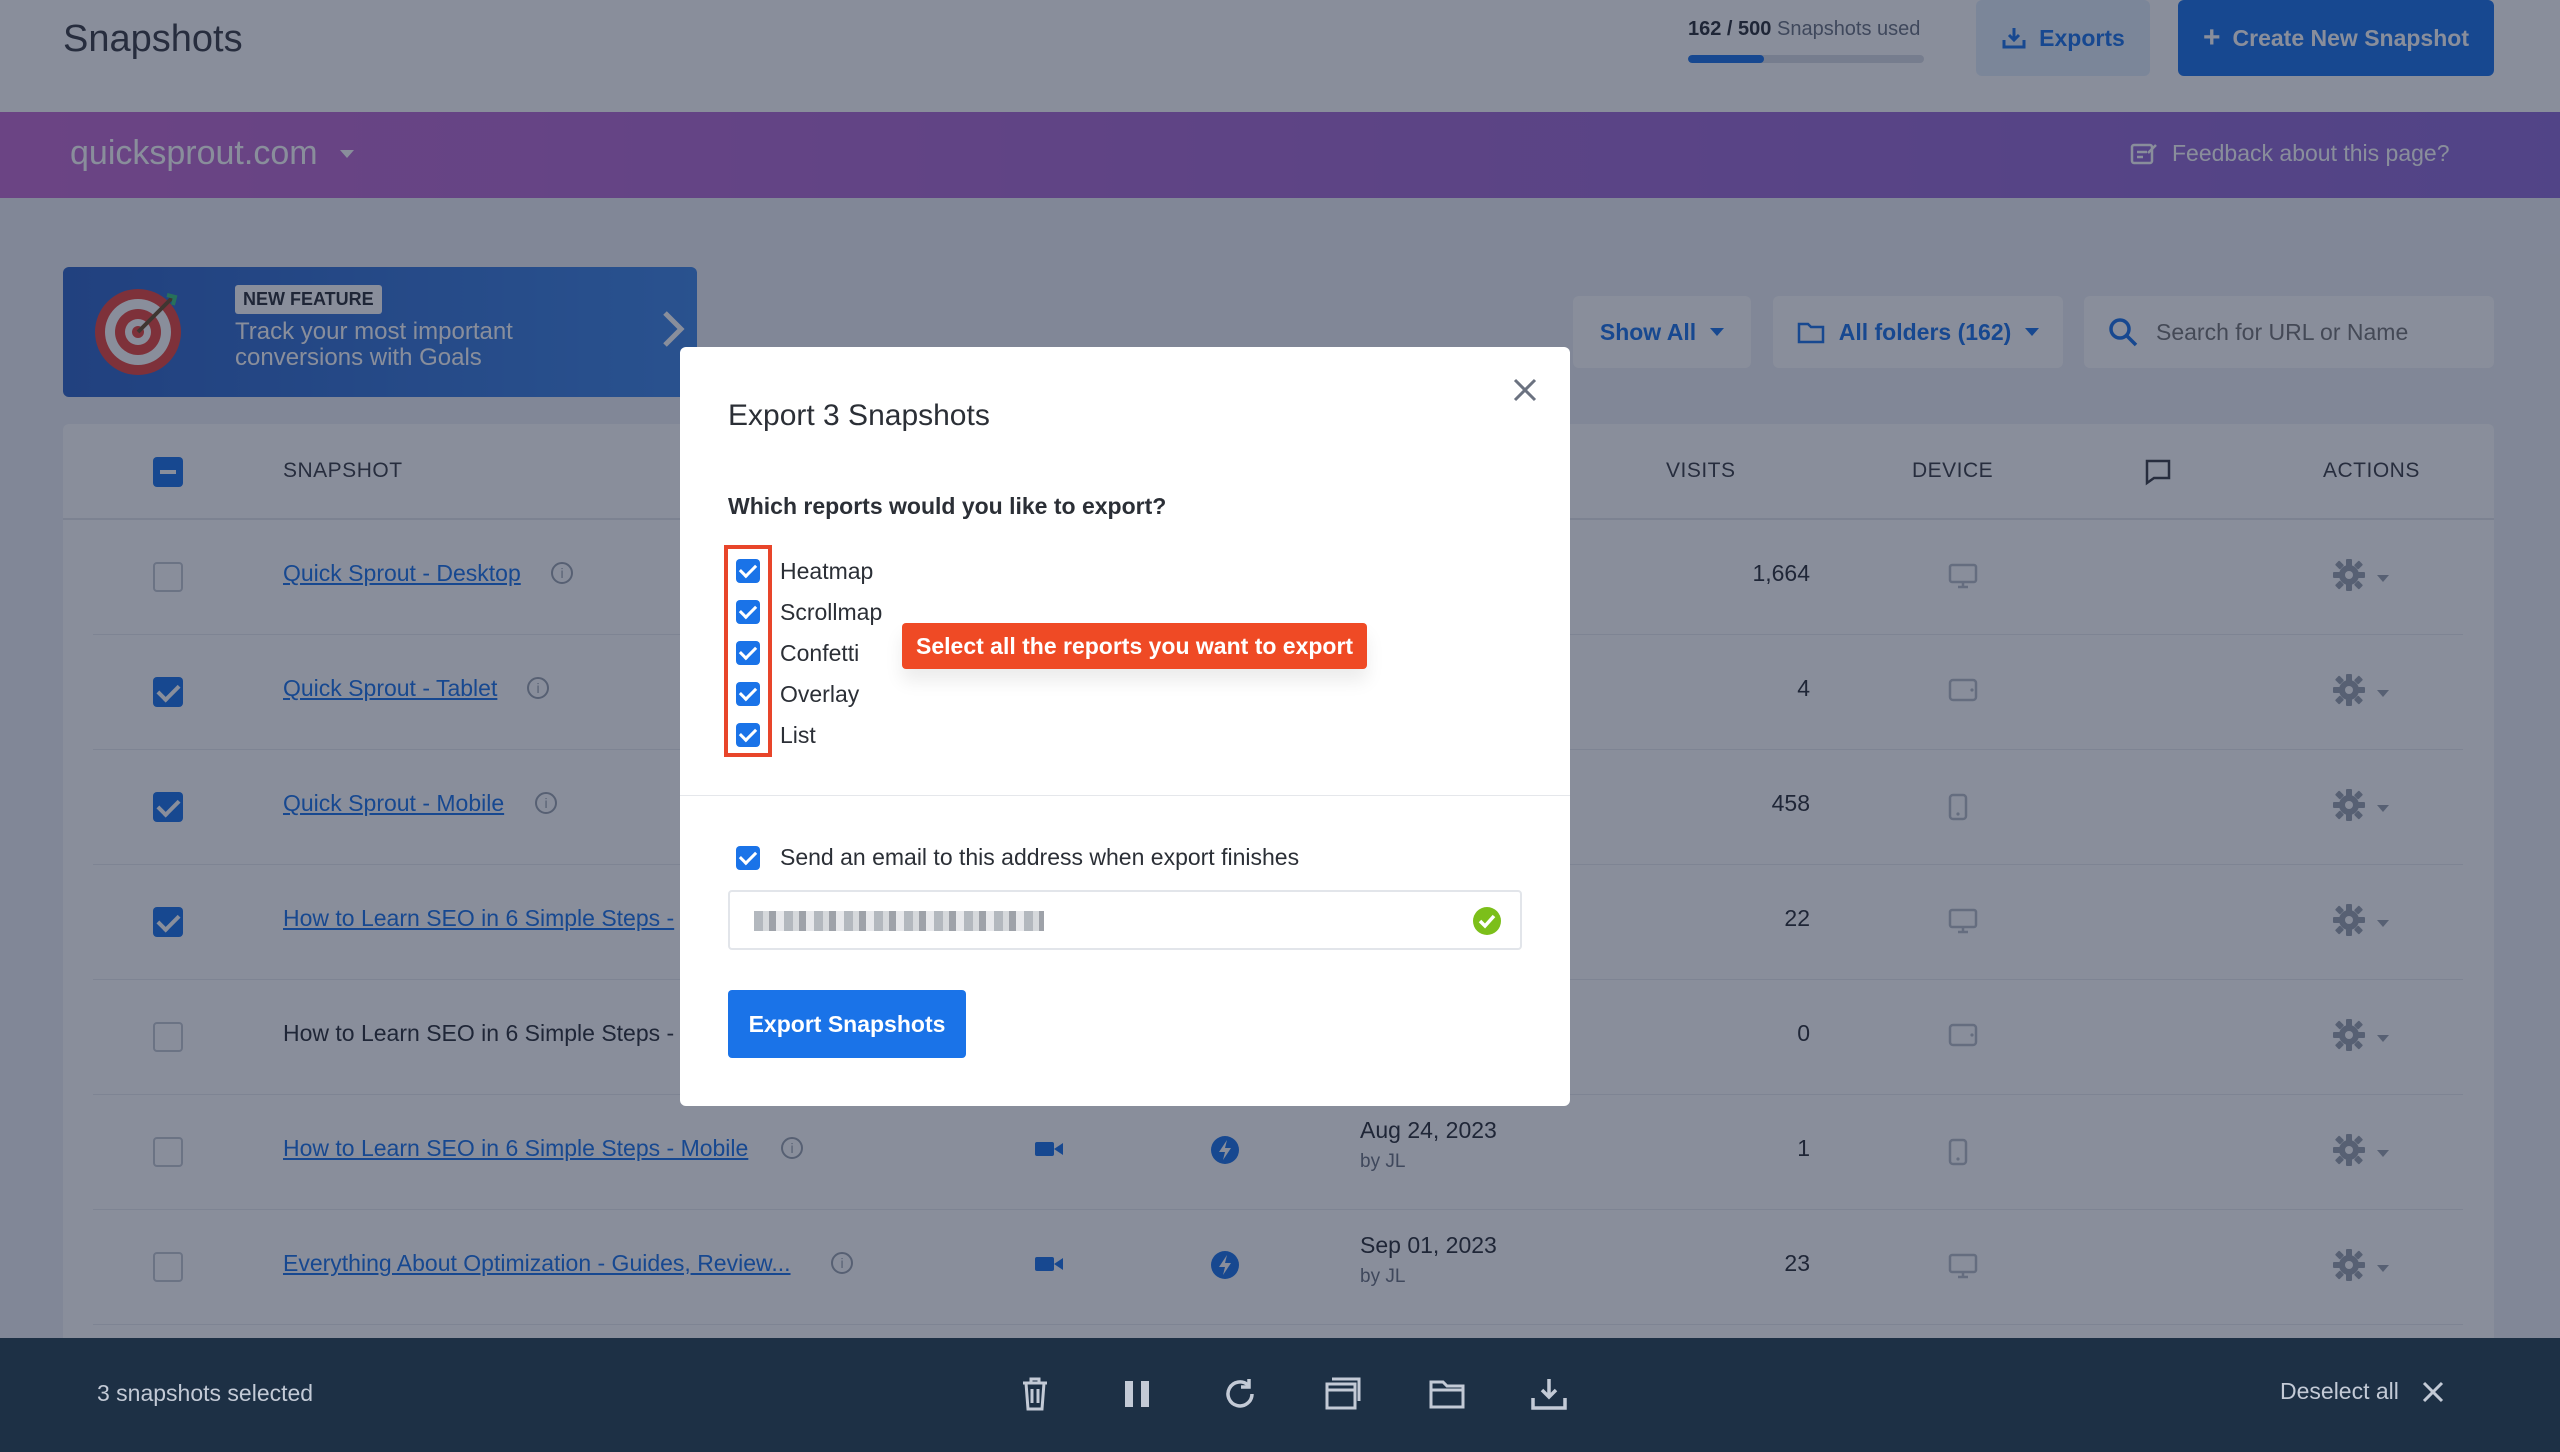 Image resolution: width=2560 pixels, height=1452 pixels. I want to click on report-label: Scrollmap, so click(831, 612).